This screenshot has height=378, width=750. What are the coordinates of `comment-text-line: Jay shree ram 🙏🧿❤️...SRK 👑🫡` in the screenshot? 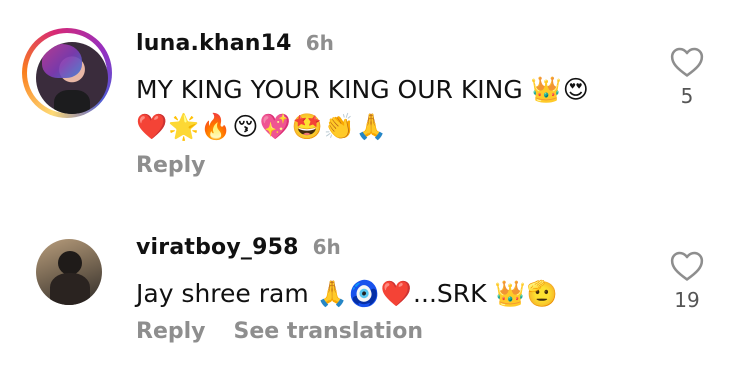 It's located at (396, 293).